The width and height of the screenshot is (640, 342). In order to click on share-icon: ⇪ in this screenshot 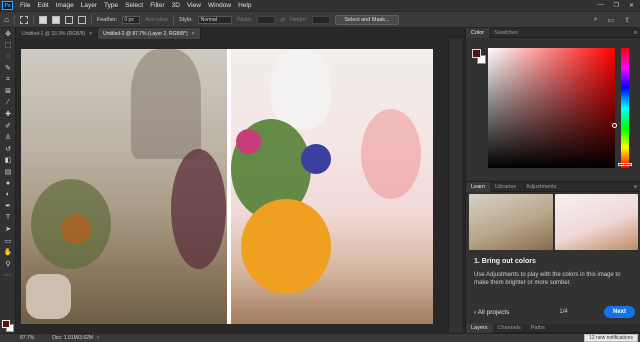, I will do `click(627, 20)`.